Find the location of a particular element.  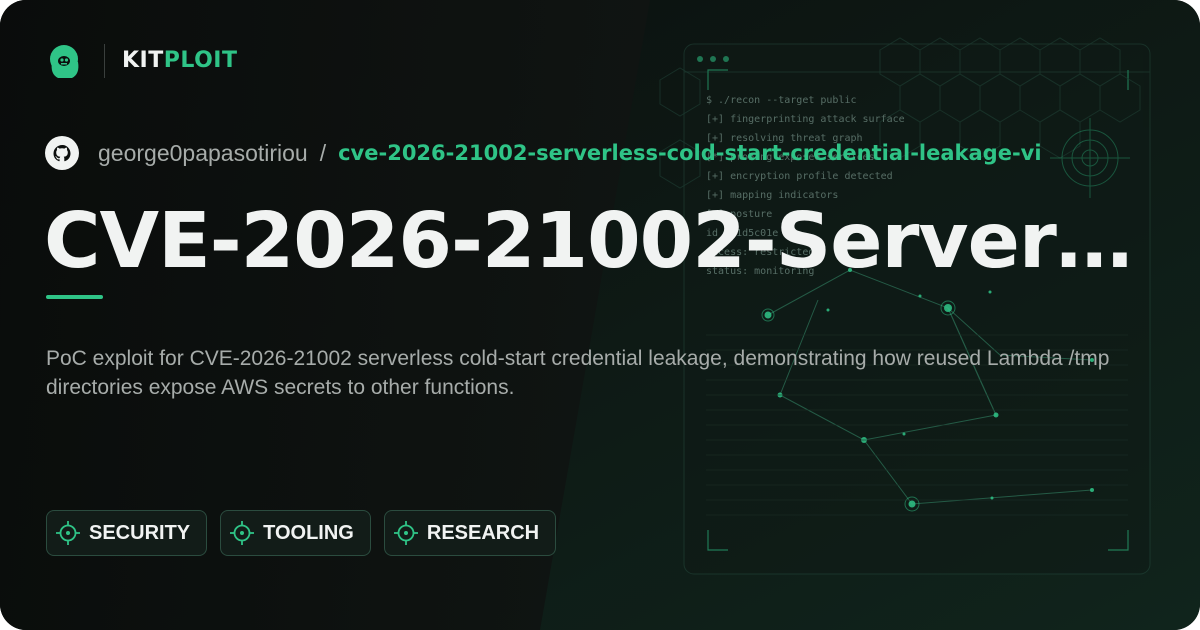

kitploit-logo-icon is located at coordinates (66, 62).